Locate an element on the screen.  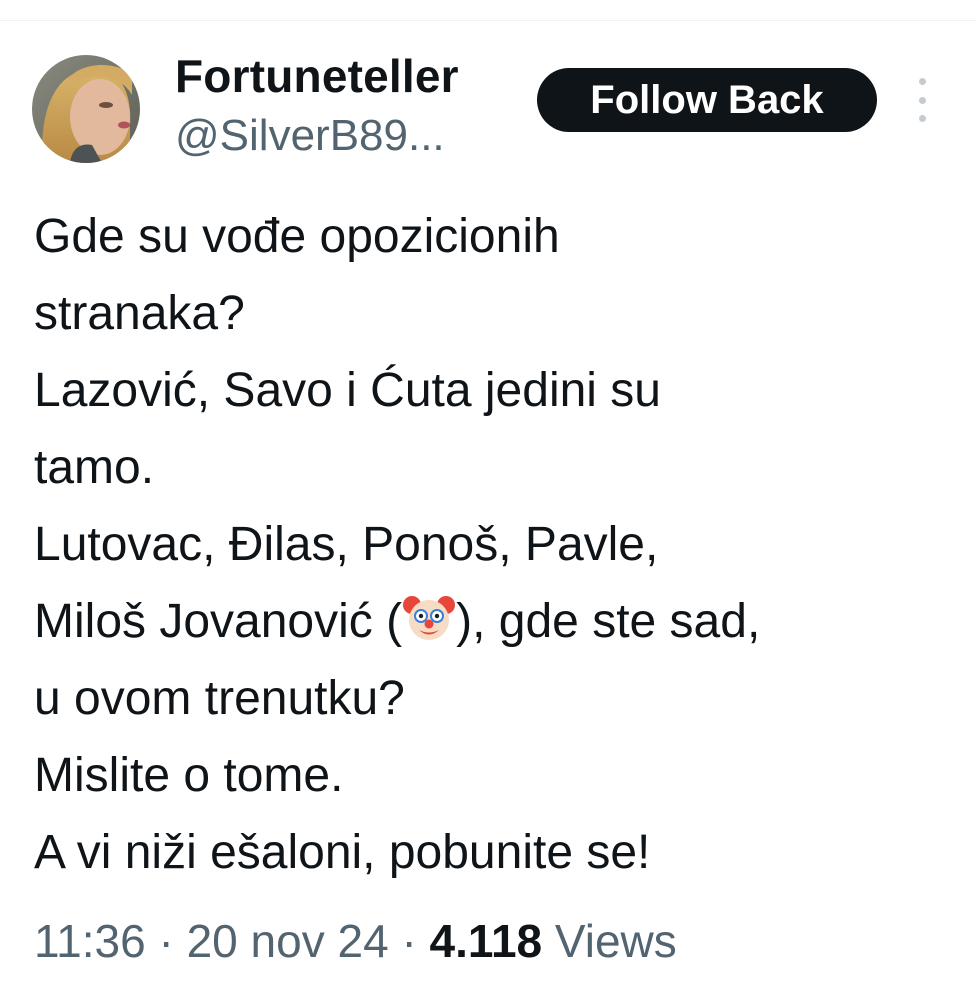
tweet-line: Lazović, Savo i Ćuta jedini su is located at coordinates (347, 390).